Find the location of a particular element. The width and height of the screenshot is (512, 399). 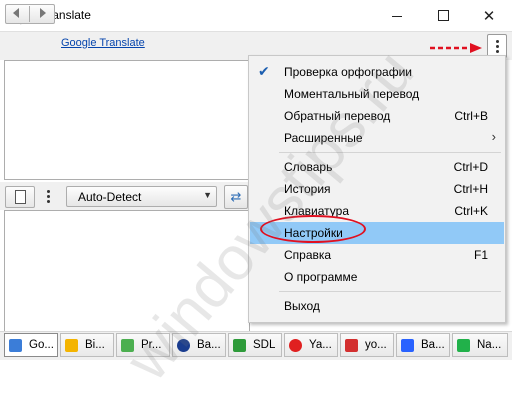

menu-item-spellcheck: ✔ Проверка орфографии is located at coordinates (377, 72).